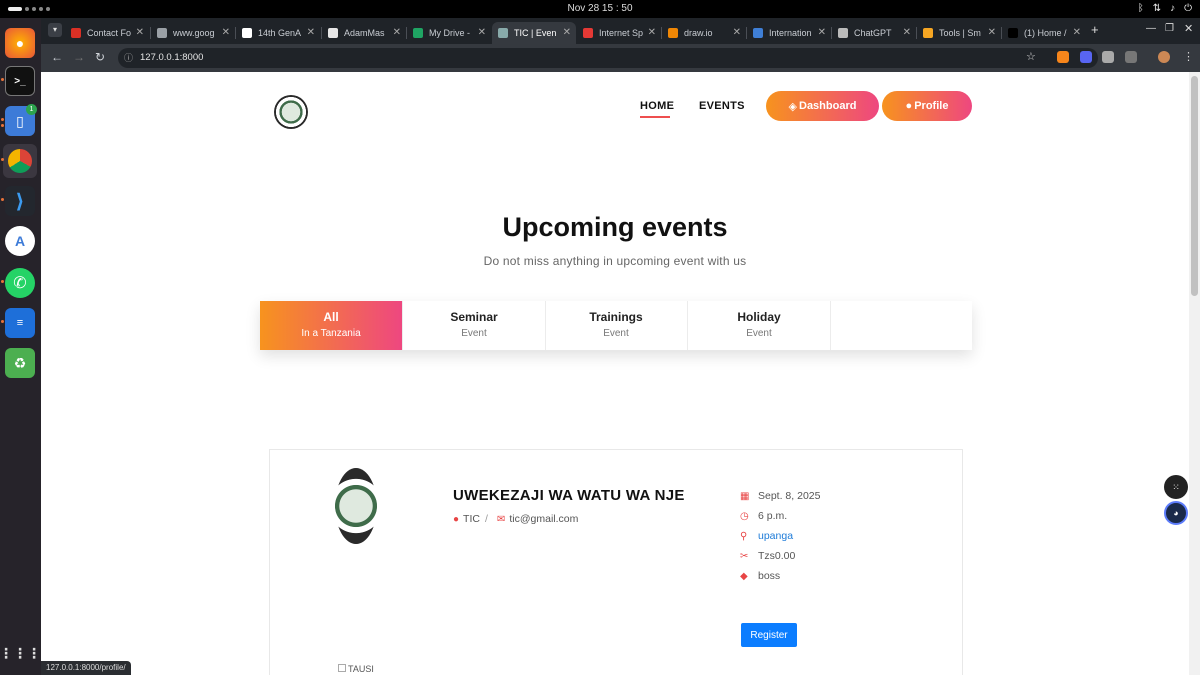  I want to click on event-time: ◷ 6 p.m., so click(763, 516).